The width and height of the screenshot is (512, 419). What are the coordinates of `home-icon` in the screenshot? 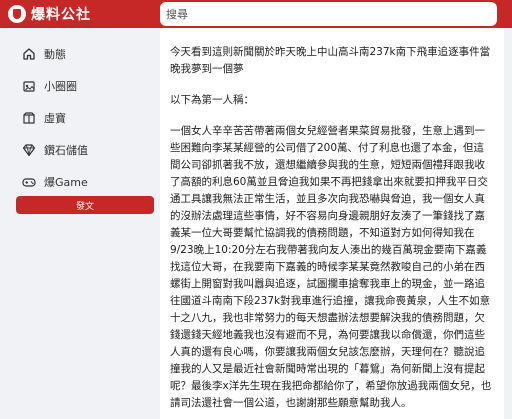 It's located at (29, 54).